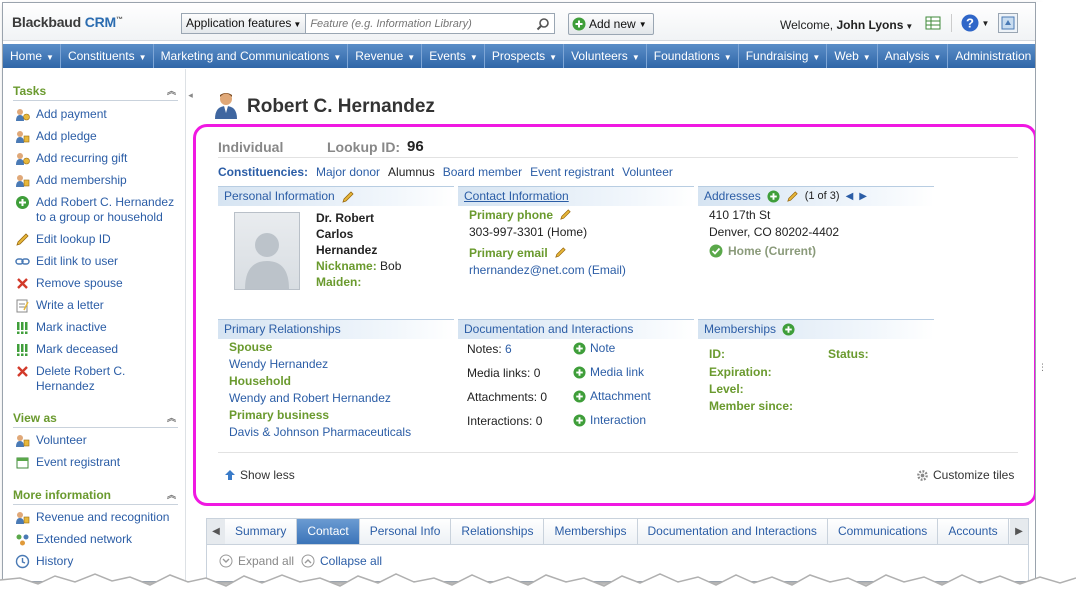  I want to click on tab-scroll-right-icon: ▶, so click(1019, 531).